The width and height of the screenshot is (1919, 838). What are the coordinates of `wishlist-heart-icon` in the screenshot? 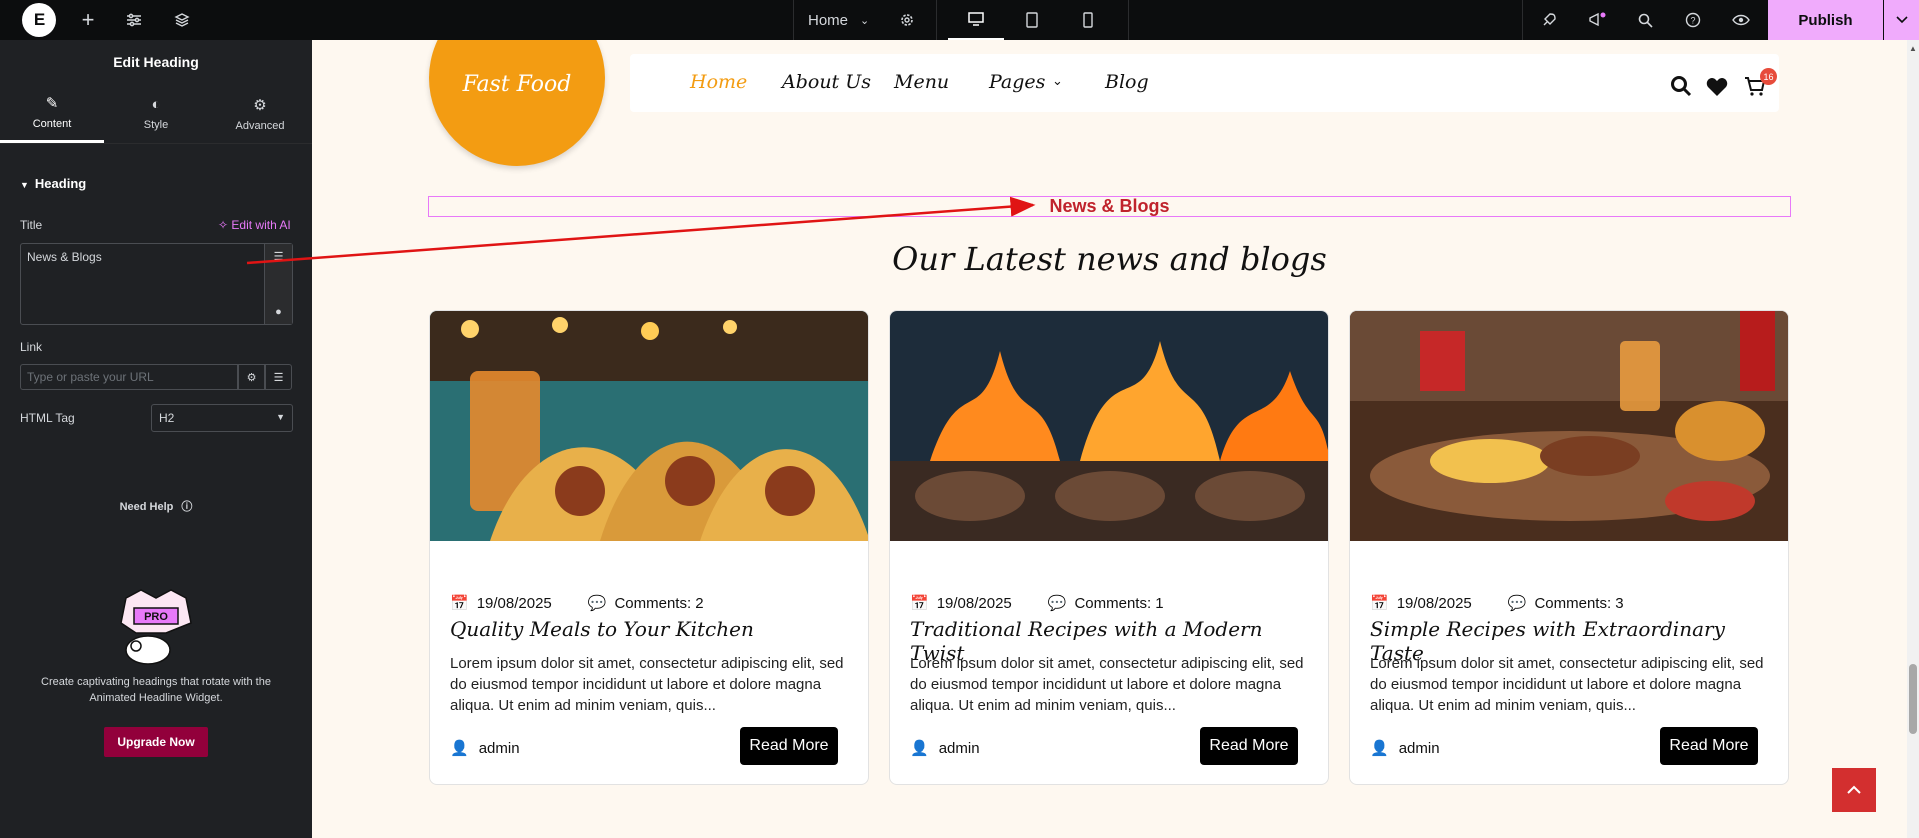 It's located at (1717, 87).